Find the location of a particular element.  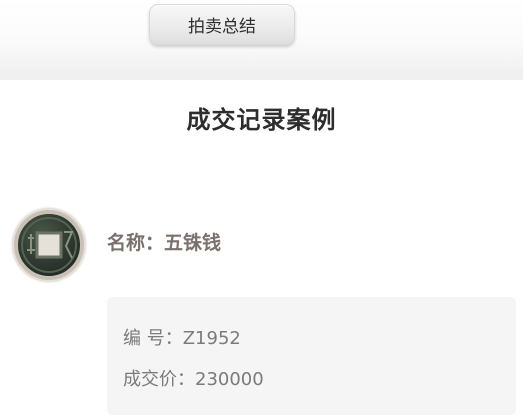

page-title: 成交记录案例 is located at coordinates (261, 120).